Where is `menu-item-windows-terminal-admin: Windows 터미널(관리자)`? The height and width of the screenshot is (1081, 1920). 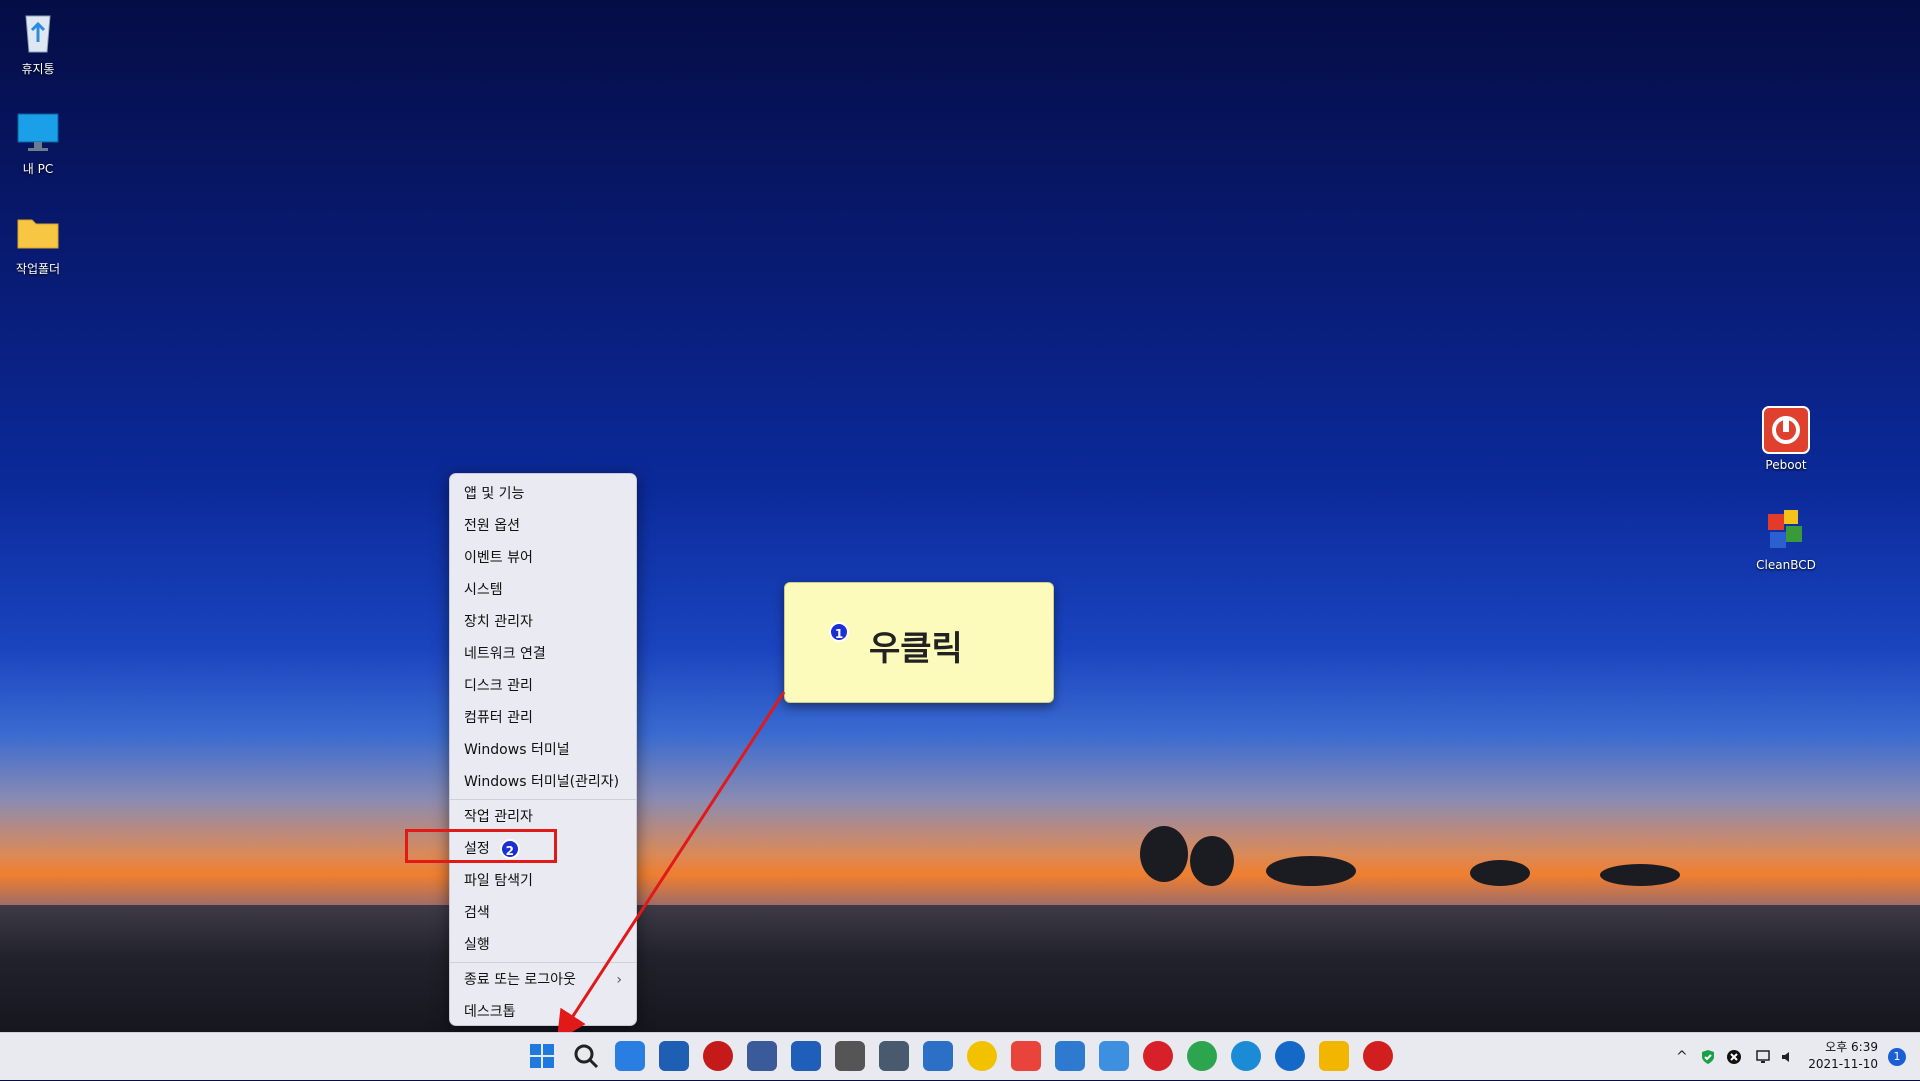 menu-item-windows-terminal-admin: Windows 터미널(관리자) is located at coordinates (543, 782).